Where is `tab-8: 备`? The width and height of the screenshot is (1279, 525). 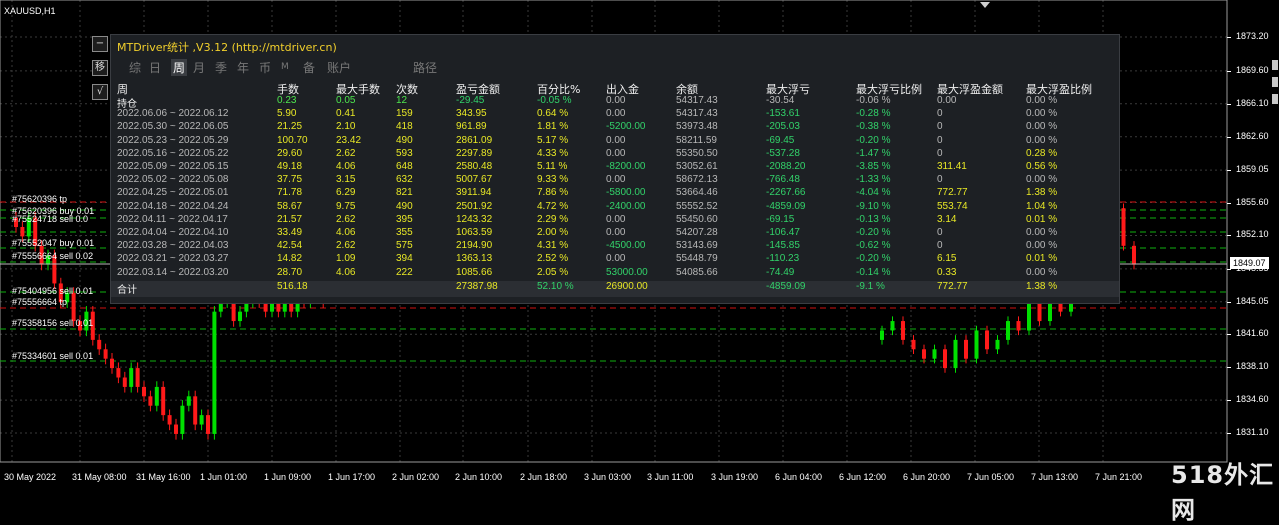 tab-8: 备 is located at coordinates (309, 67).